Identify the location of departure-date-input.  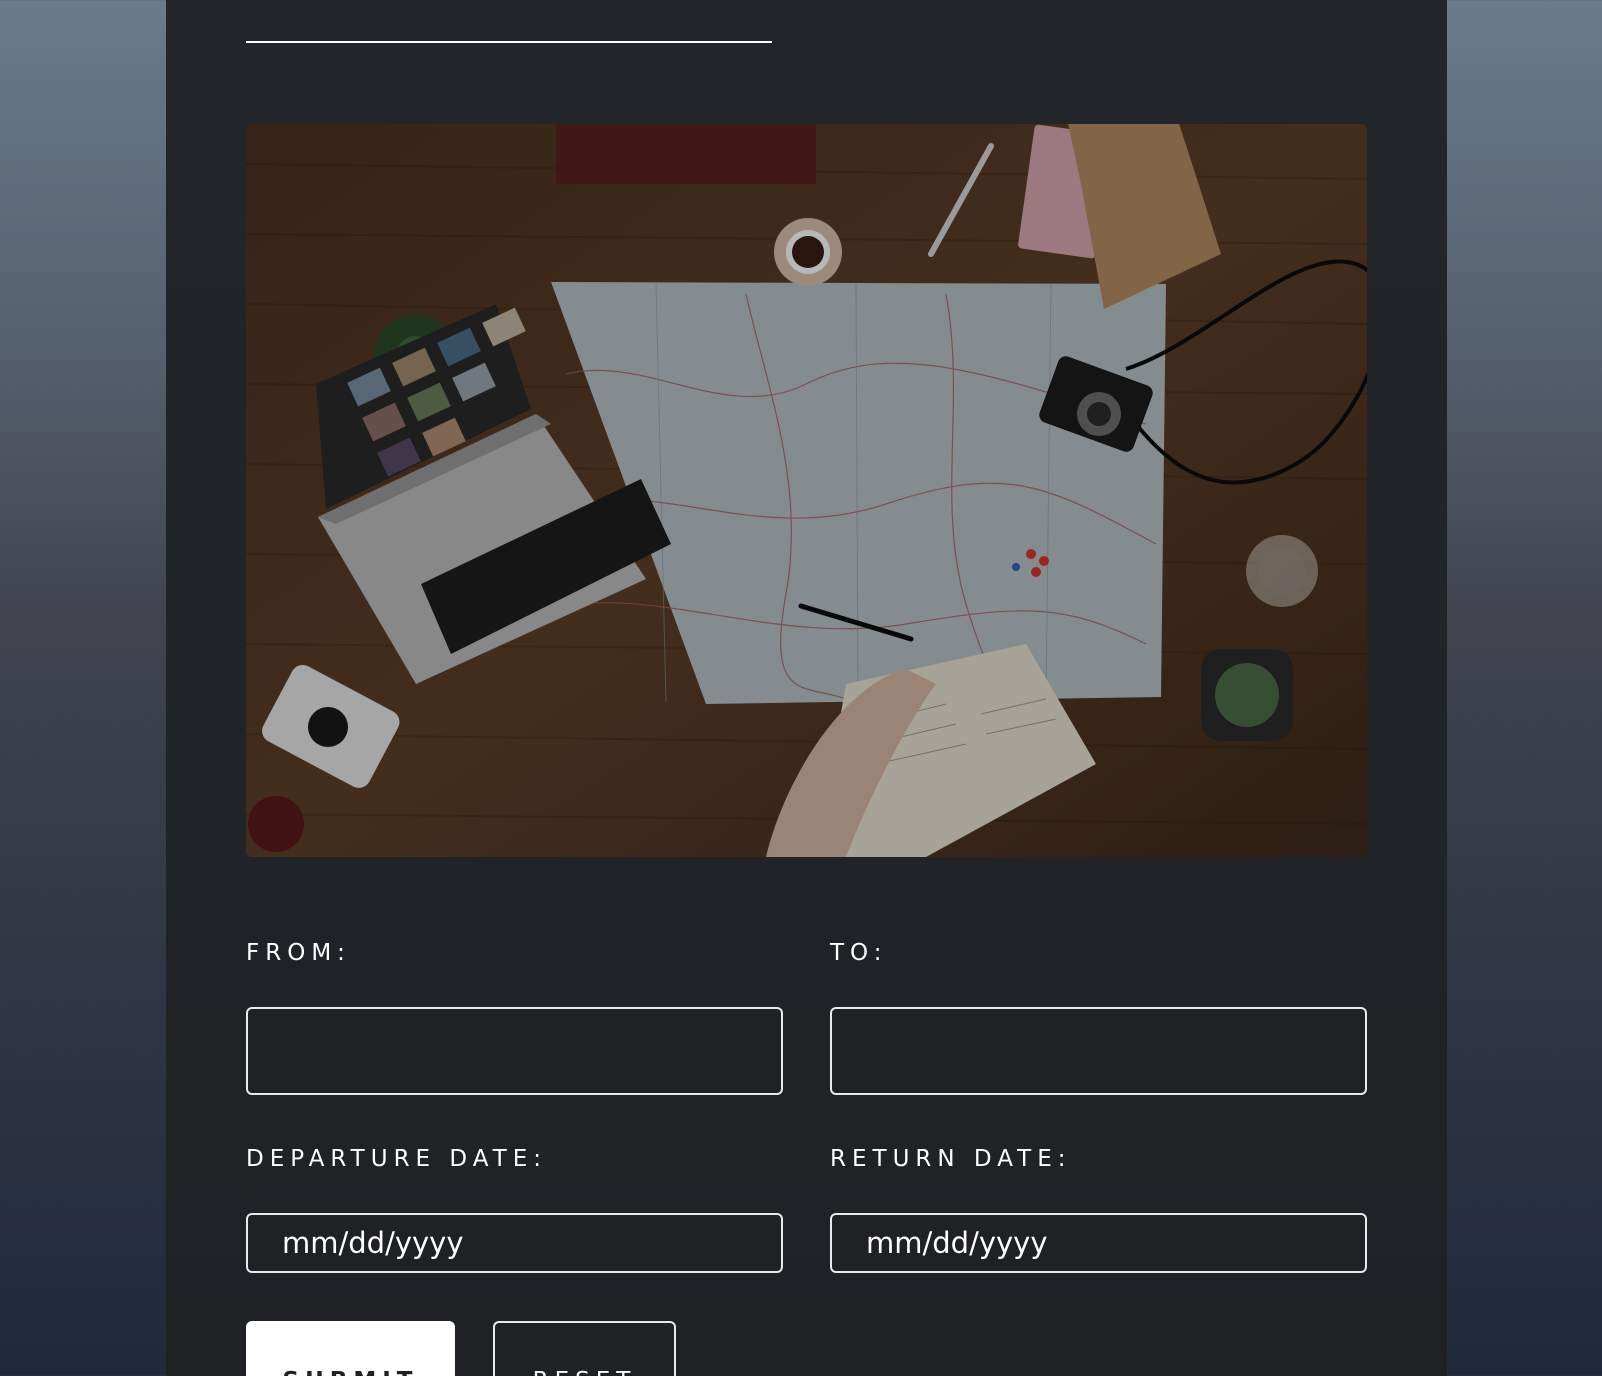
(514, 1243).